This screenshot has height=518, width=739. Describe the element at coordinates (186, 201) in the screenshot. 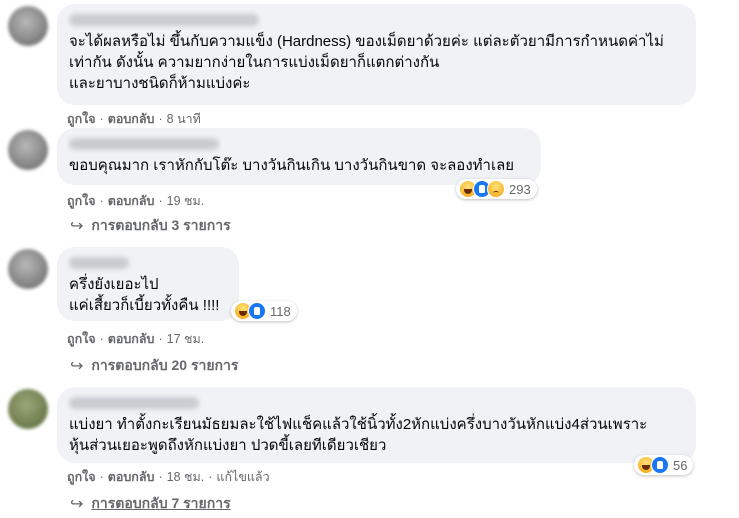

I see `timestamp: 19 ชม.` at that location.